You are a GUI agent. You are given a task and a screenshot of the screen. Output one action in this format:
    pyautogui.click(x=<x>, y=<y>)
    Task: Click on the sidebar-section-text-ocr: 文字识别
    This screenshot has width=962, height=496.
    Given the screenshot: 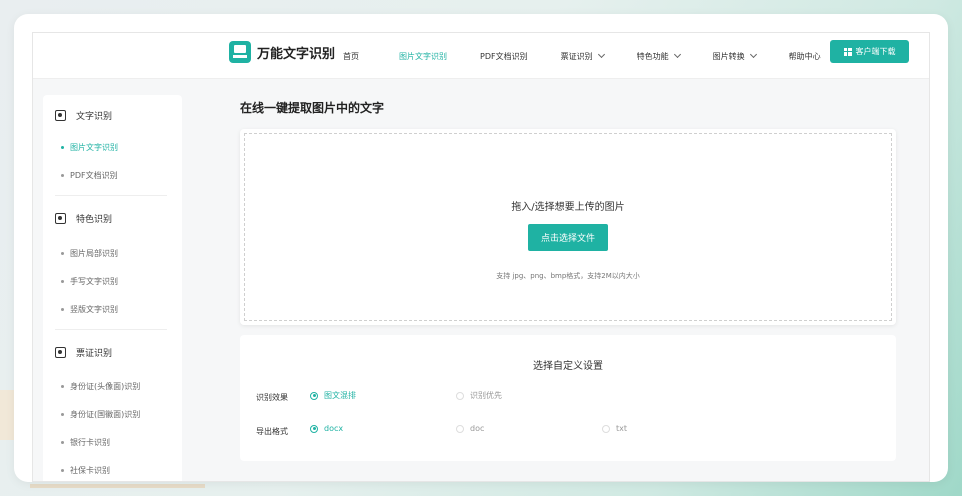 What is the action you would take?
    pyautogui.click(x=83, y=115)
    